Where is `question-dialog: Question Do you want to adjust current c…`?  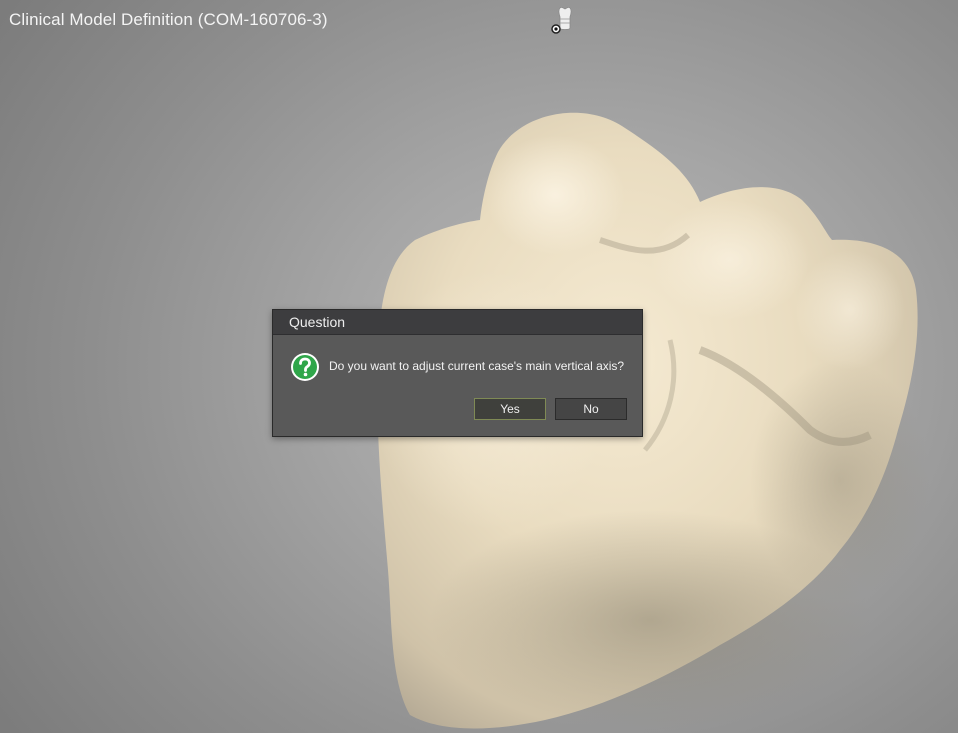
question-dialog: Question Do you want to adjust current c… is located at coordinates (457, 373).